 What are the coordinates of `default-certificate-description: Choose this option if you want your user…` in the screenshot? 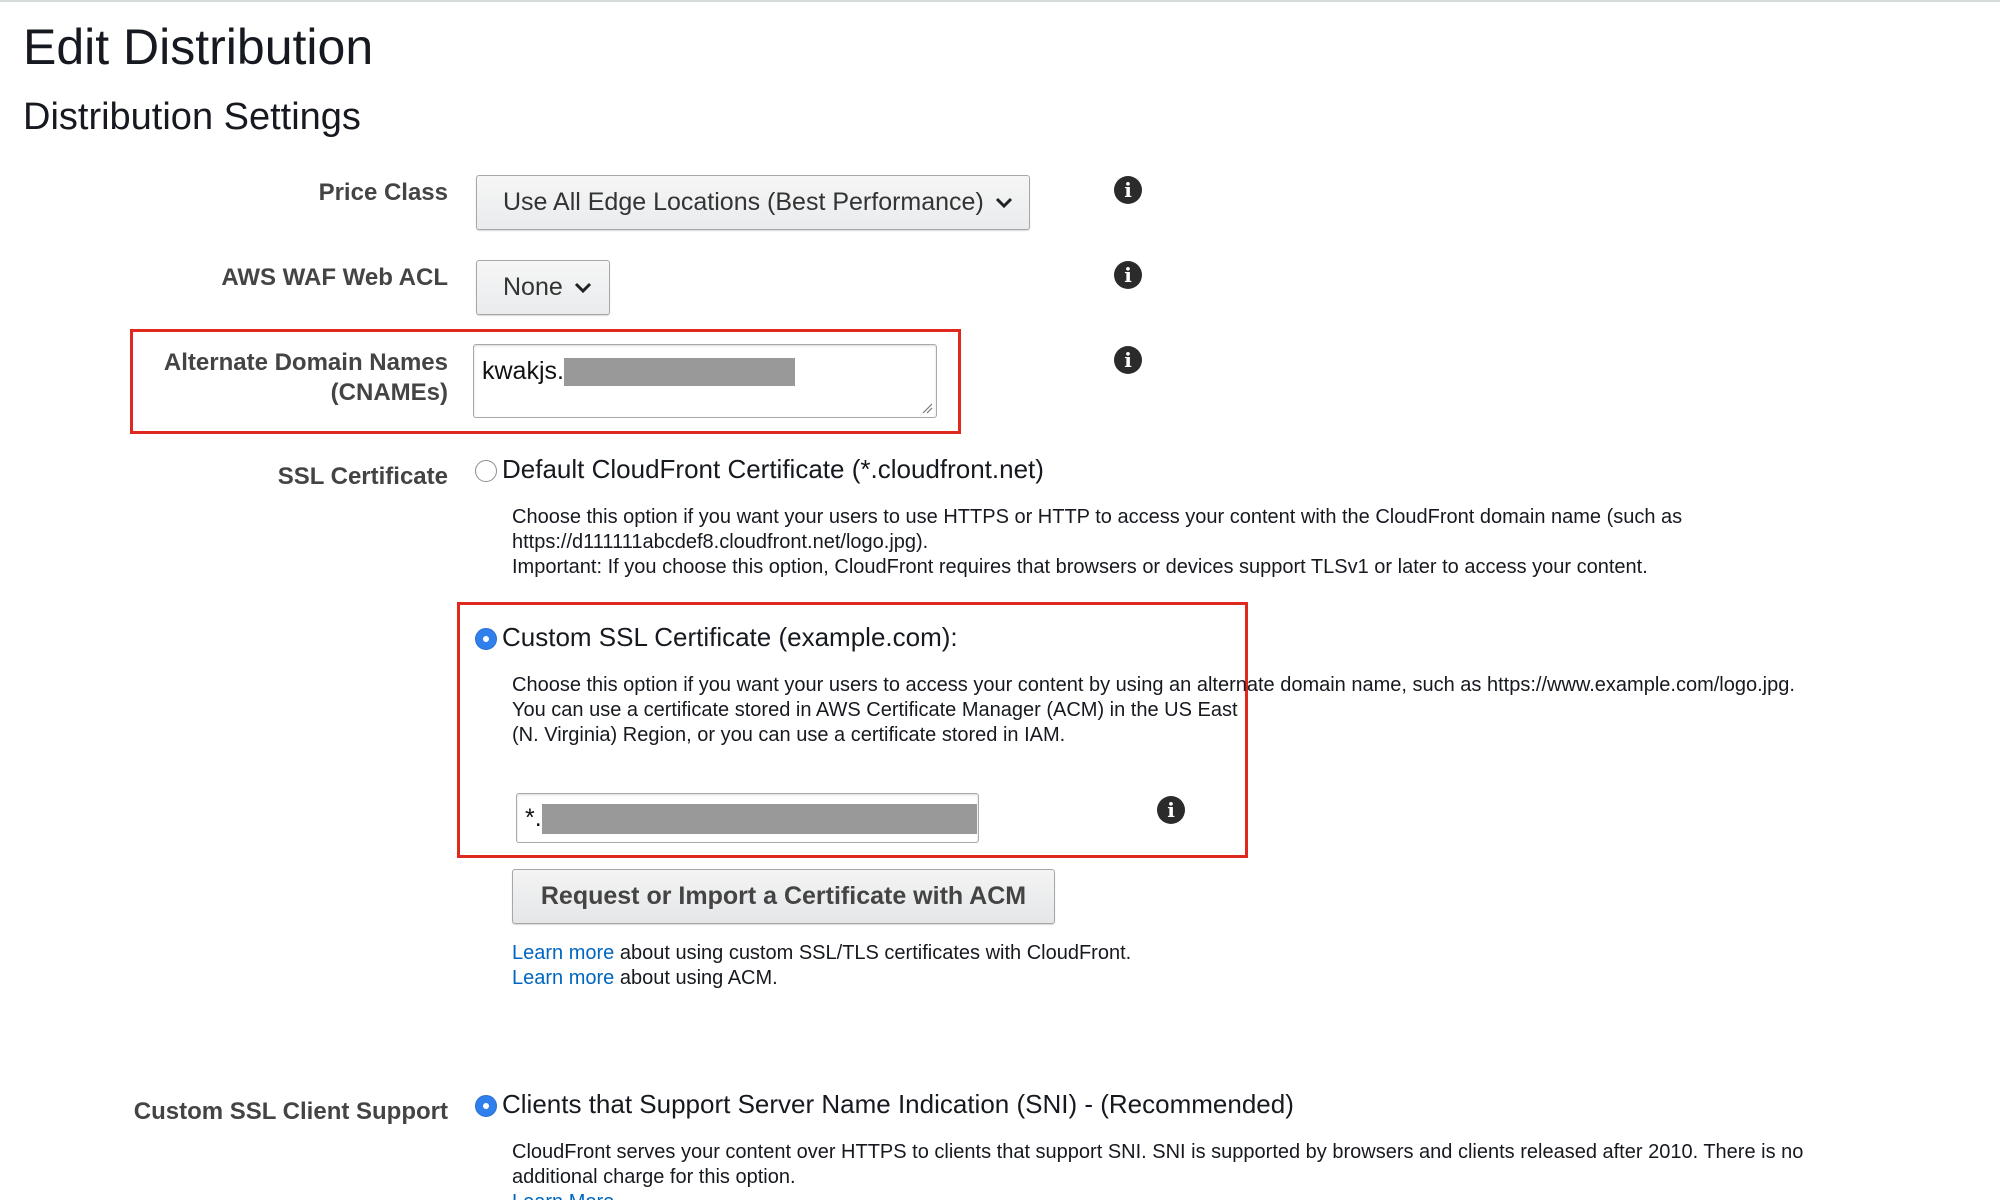 It's located at (1097, 542).